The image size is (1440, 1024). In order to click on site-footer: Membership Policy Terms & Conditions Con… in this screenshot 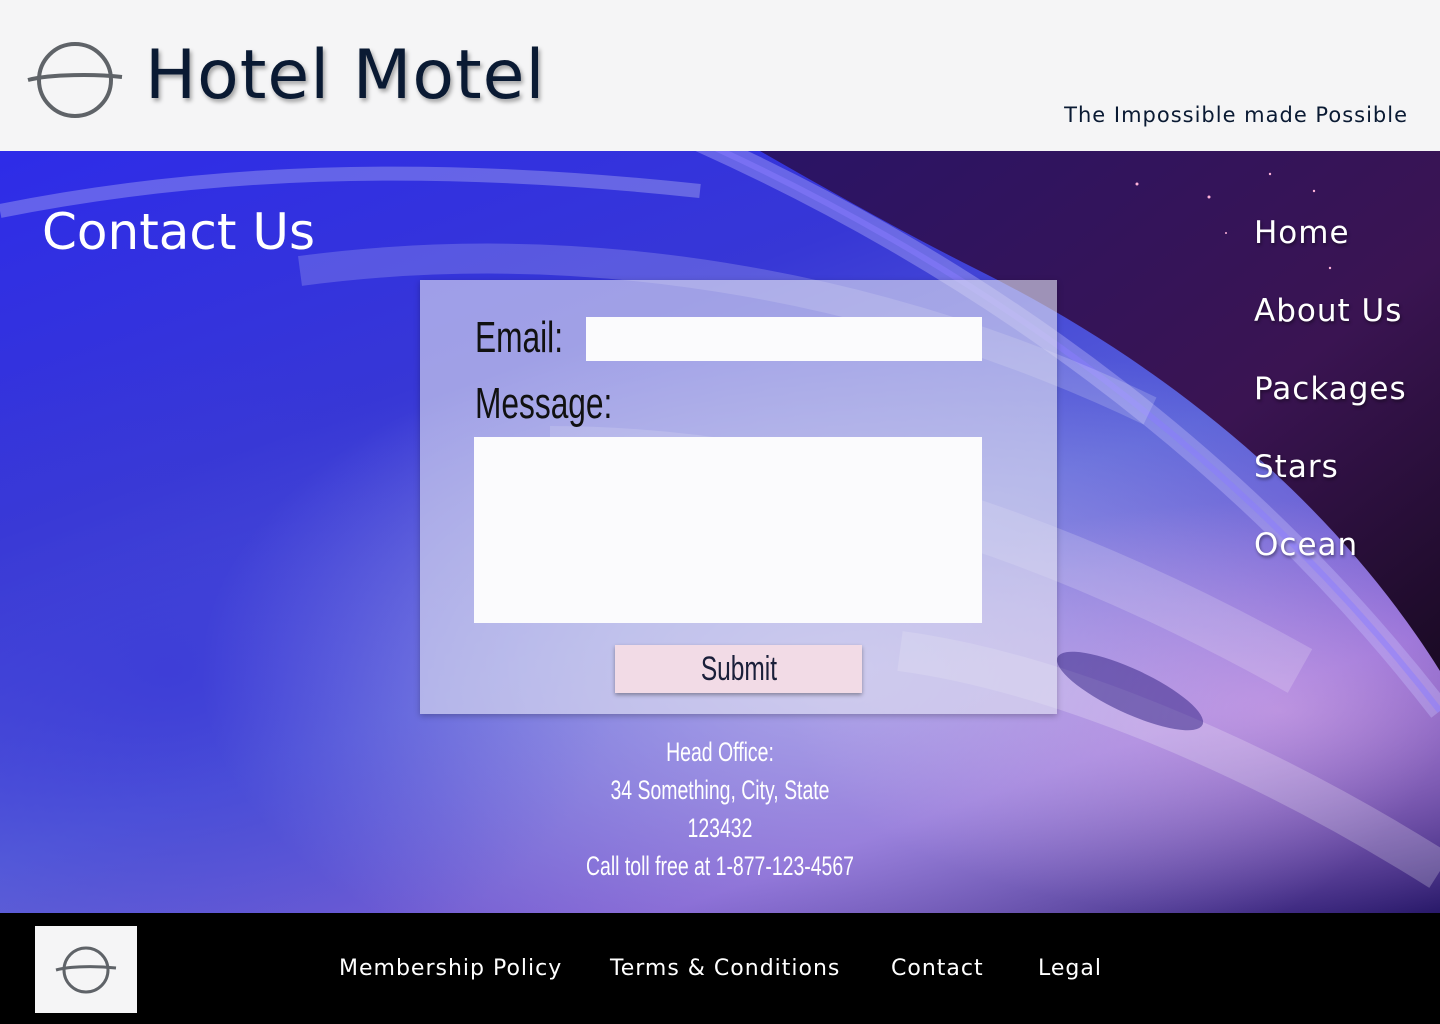, I will do `click(720, 968)`.